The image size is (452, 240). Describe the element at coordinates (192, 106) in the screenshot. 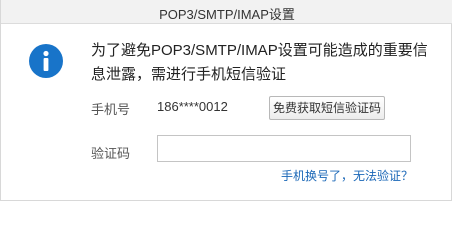

I see `phone-number: 186****0012` at that location.